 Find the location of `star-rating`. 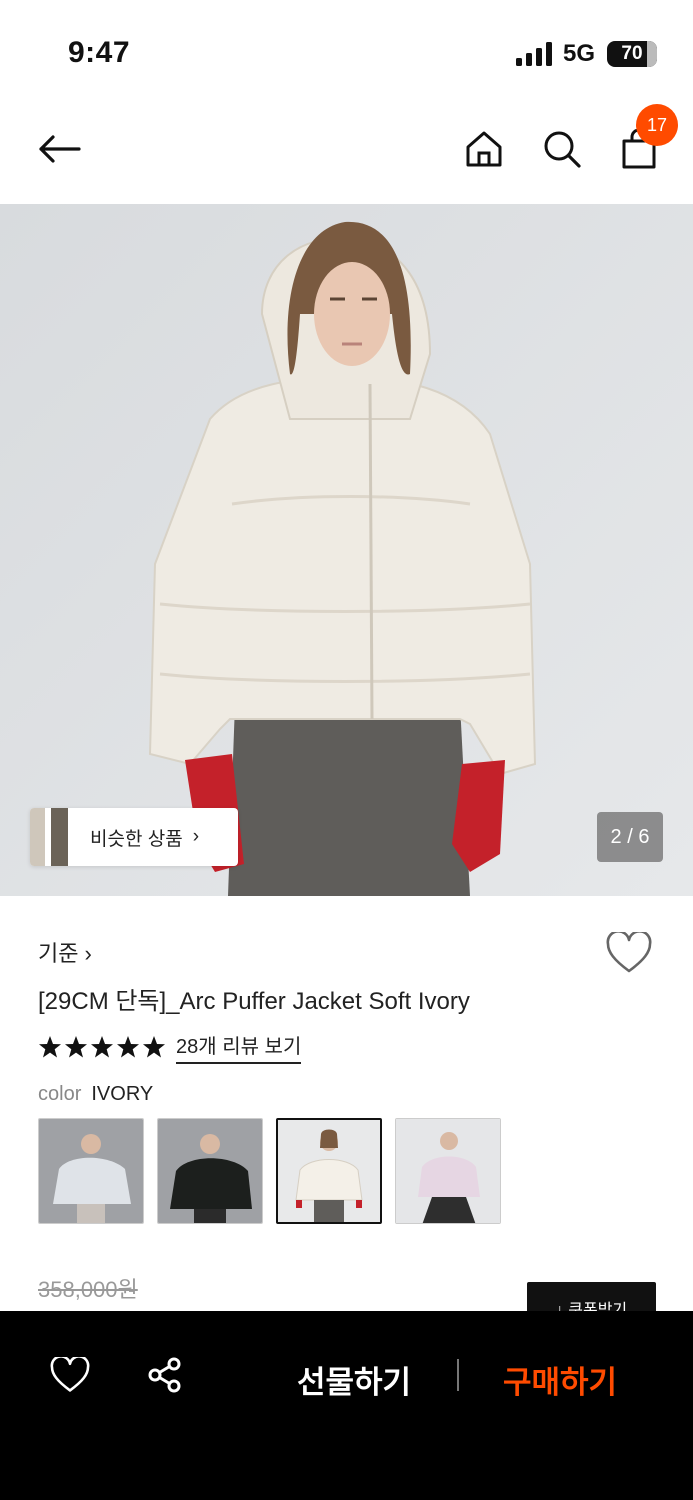

star-rating is located at coordinates (102, 1047).